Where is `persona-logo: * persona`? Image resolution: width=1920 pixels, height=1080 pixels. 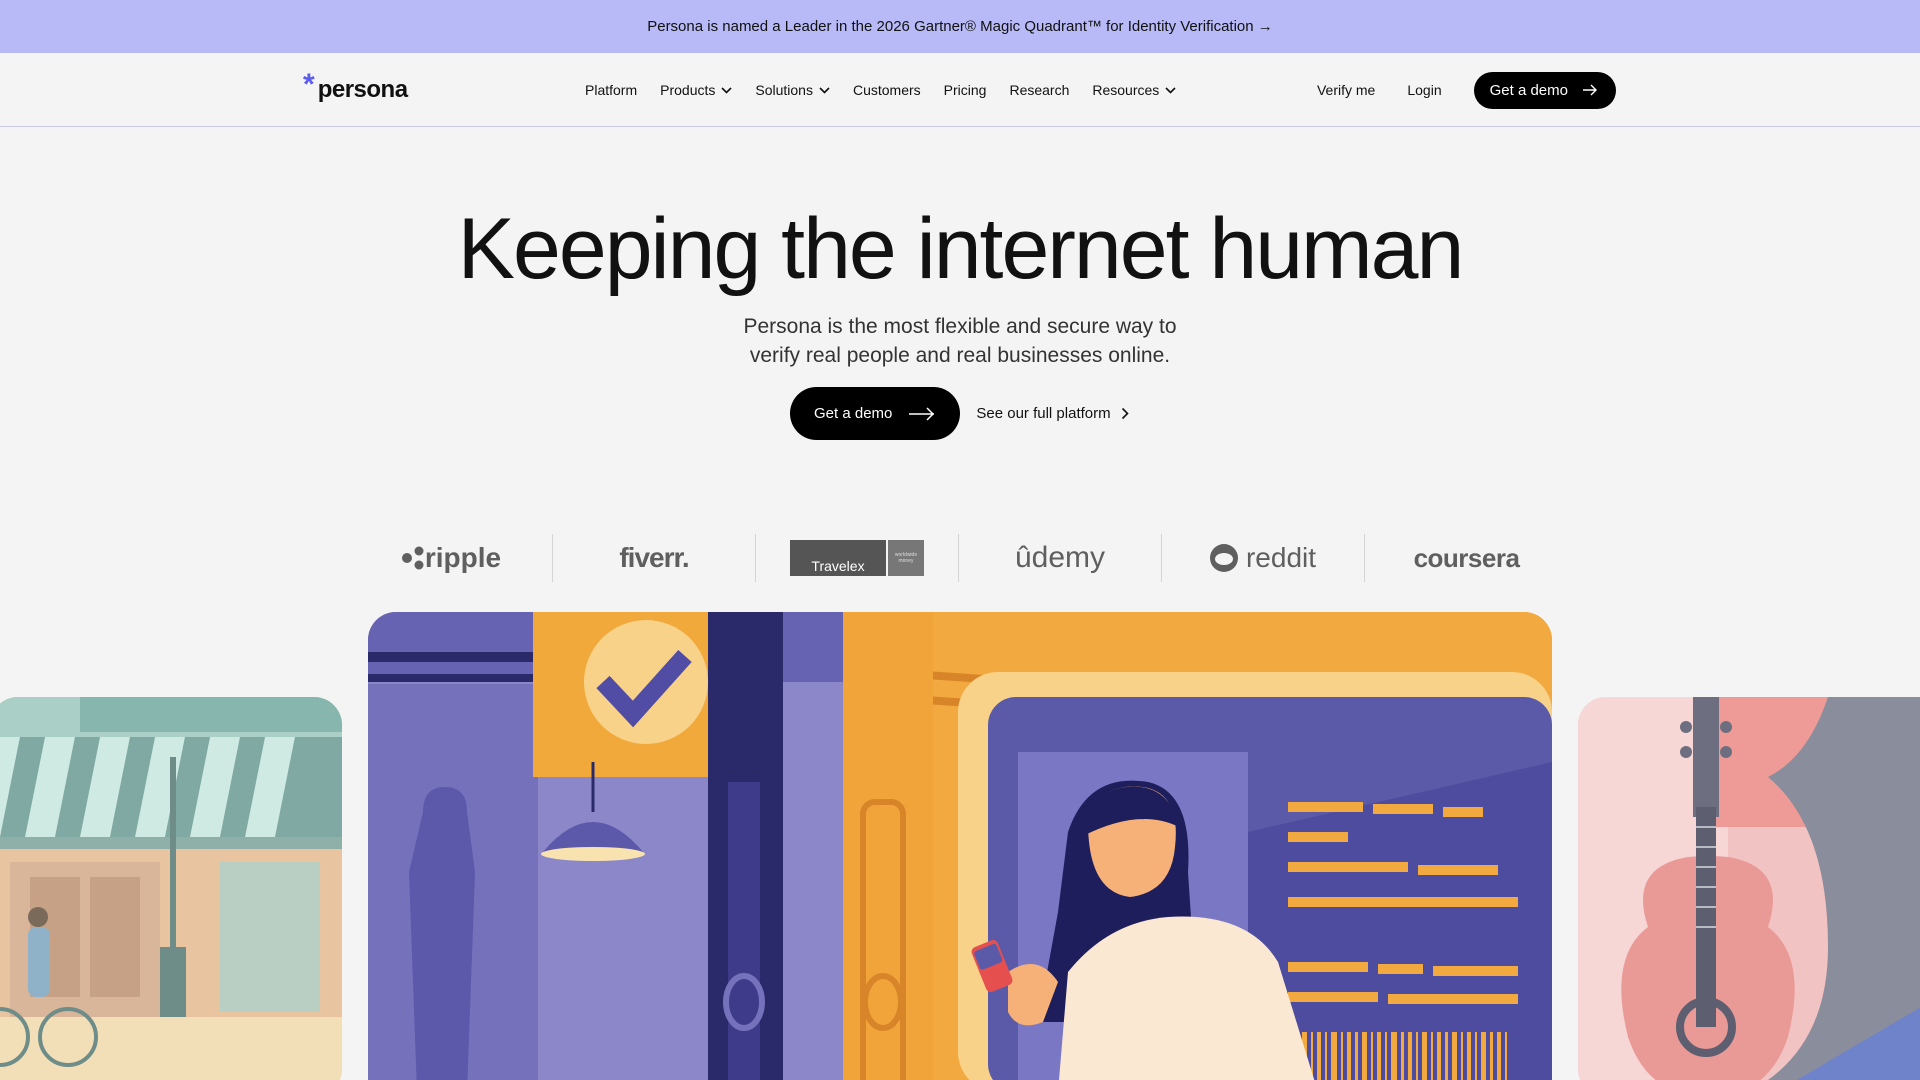
persona-logo: * persona is located at coordinates (355, 87).